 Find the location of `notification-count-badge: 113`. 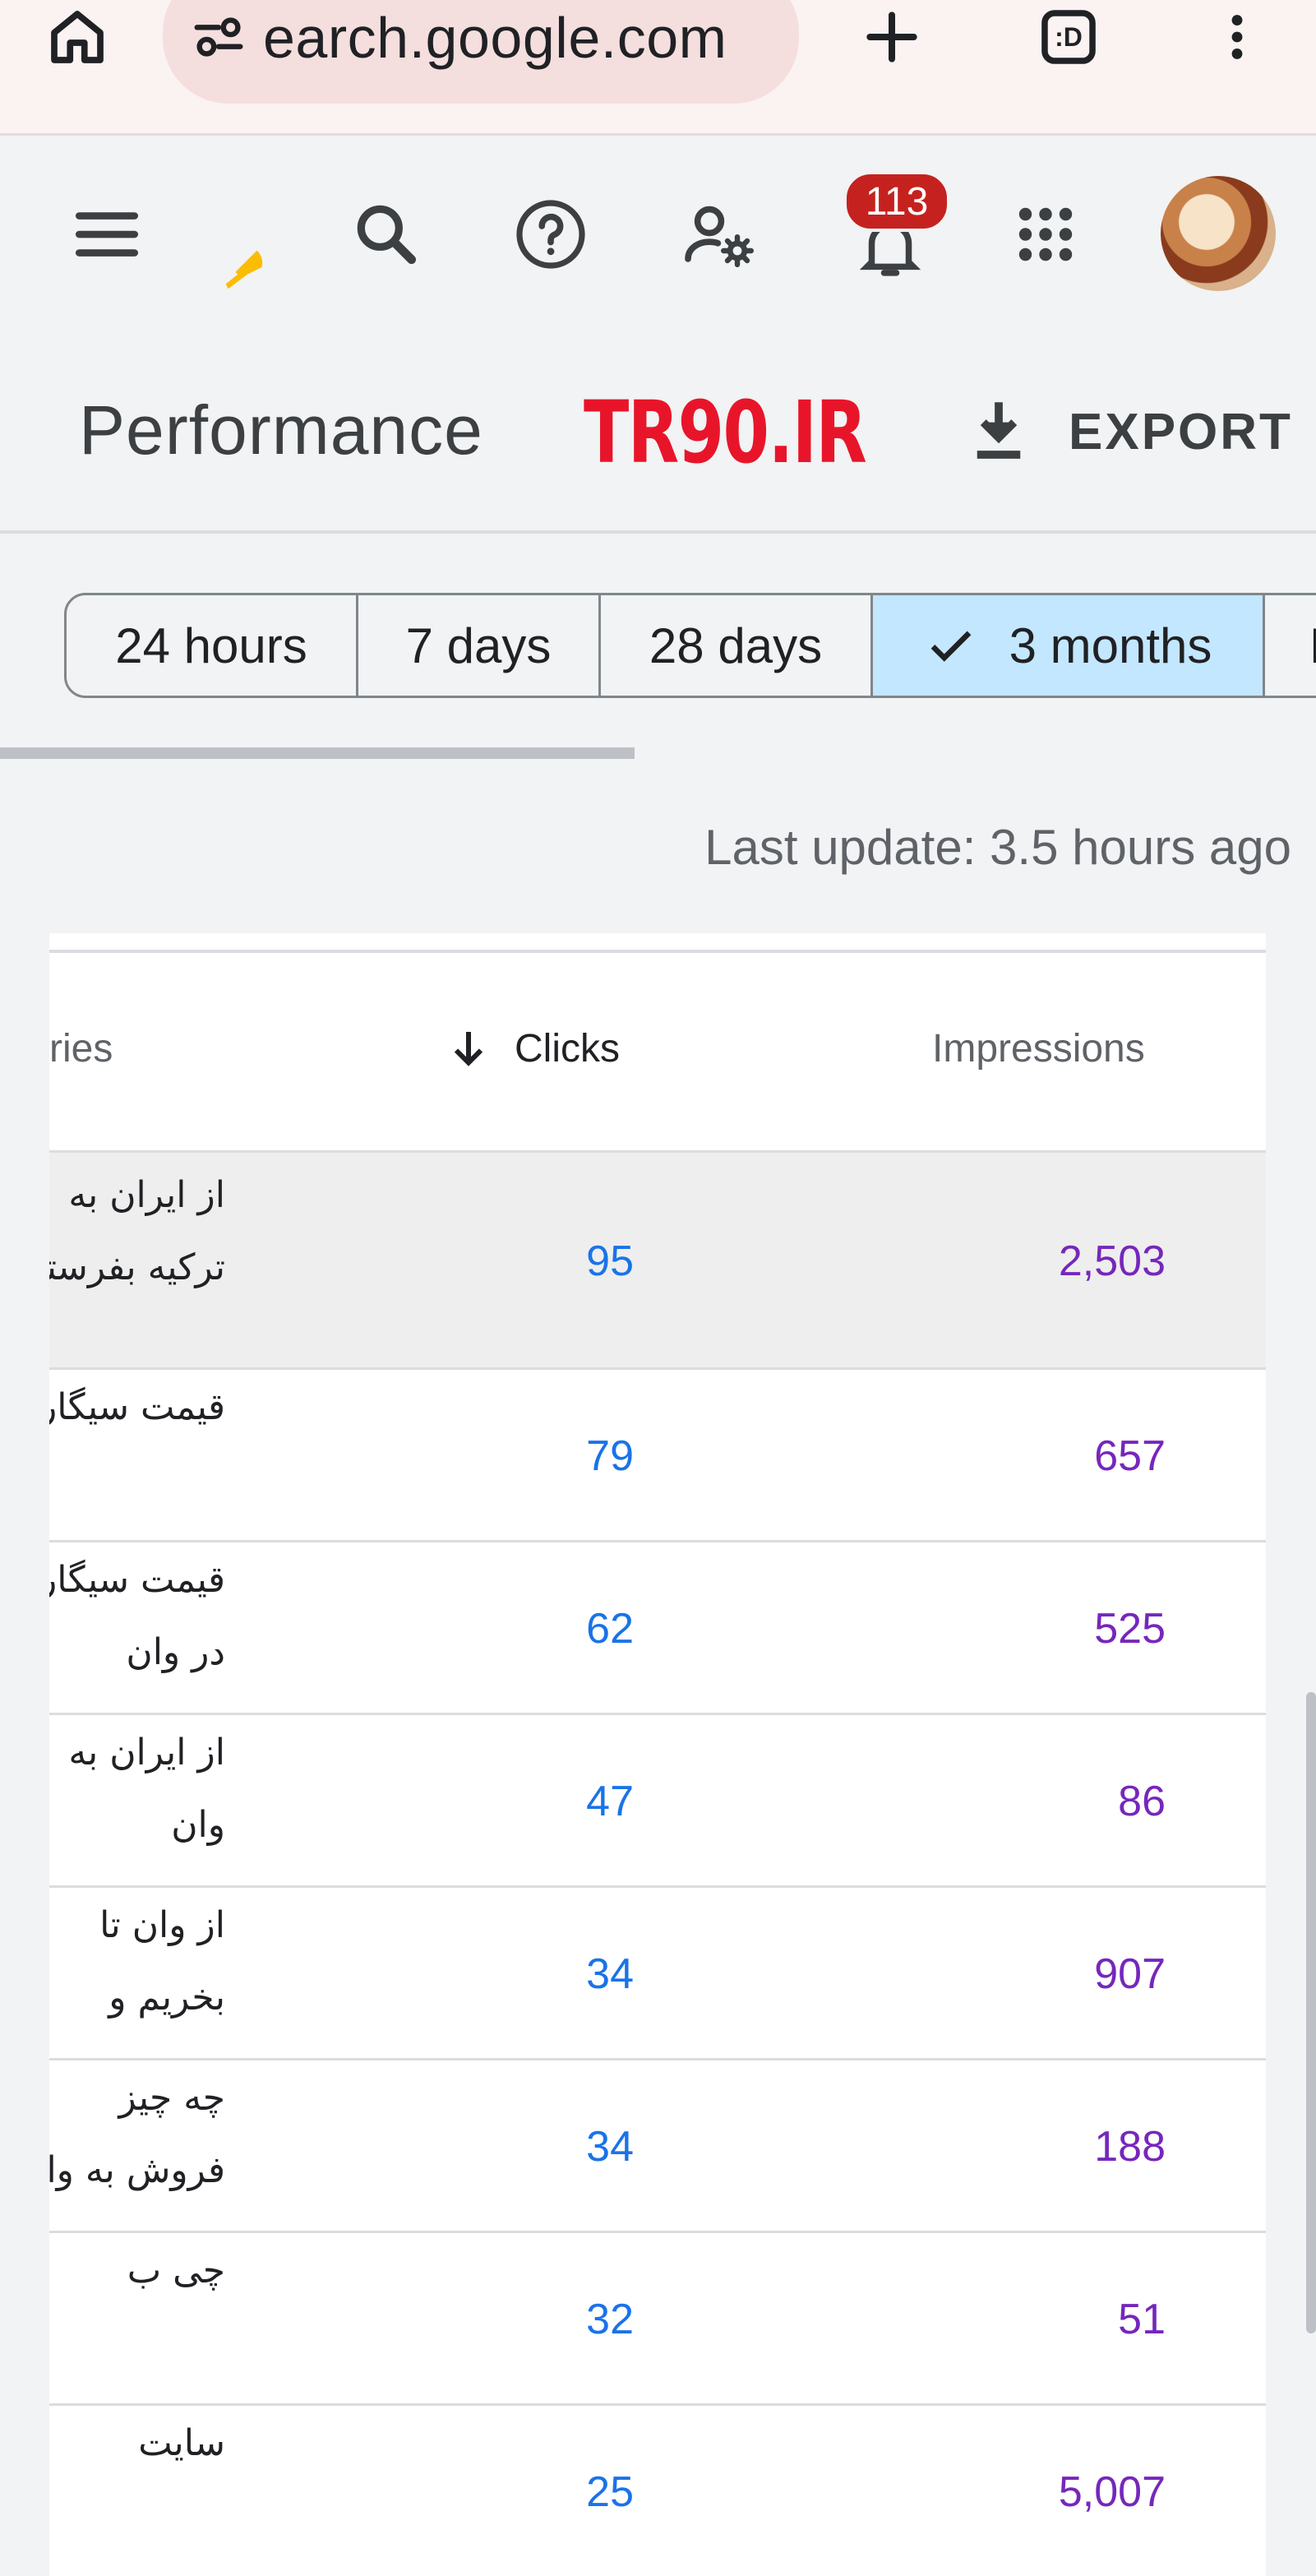

notification-count-badge: 113 is located at coordinates (896, 201).